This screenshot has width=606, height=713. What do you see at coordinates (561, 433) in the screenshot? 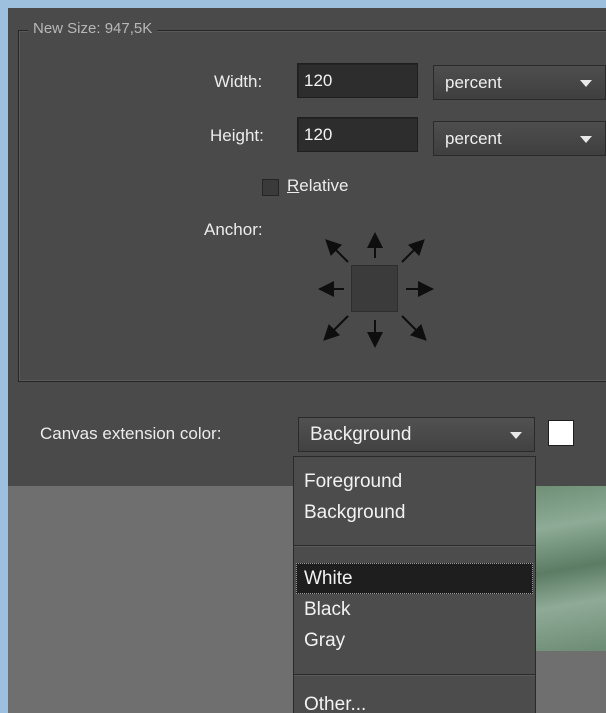
I see `canvas-color-swatch` at bounding box center [561, 433].